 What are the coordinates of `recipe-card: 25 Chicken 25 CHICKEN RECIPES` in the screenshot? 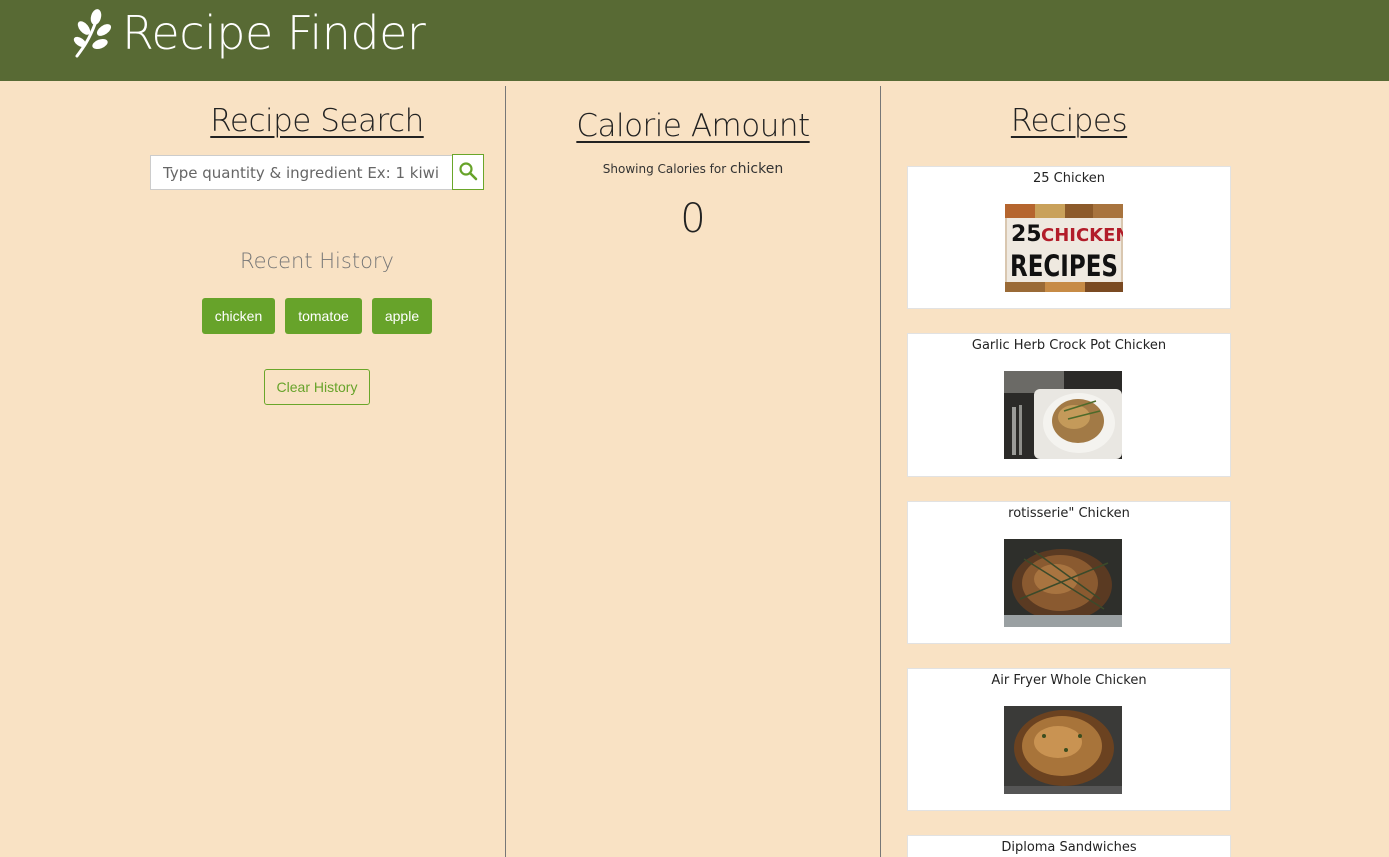 It's located at (1069, 237).